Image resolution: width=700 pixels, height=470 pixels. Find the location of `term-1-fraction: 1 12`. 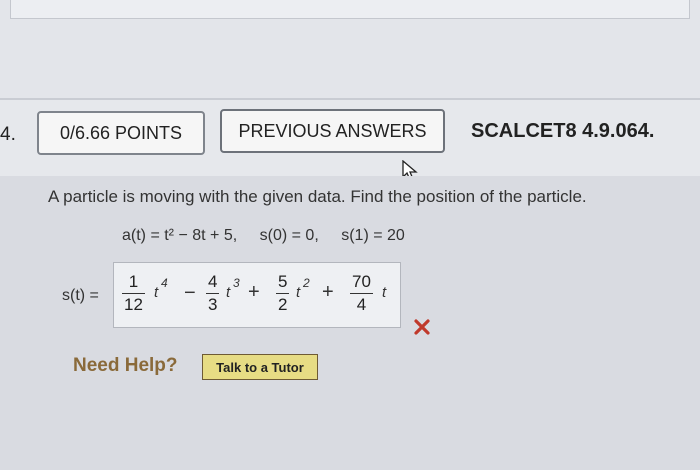

term-1-fraction: 1 12 is located at coordinates (133, 293).